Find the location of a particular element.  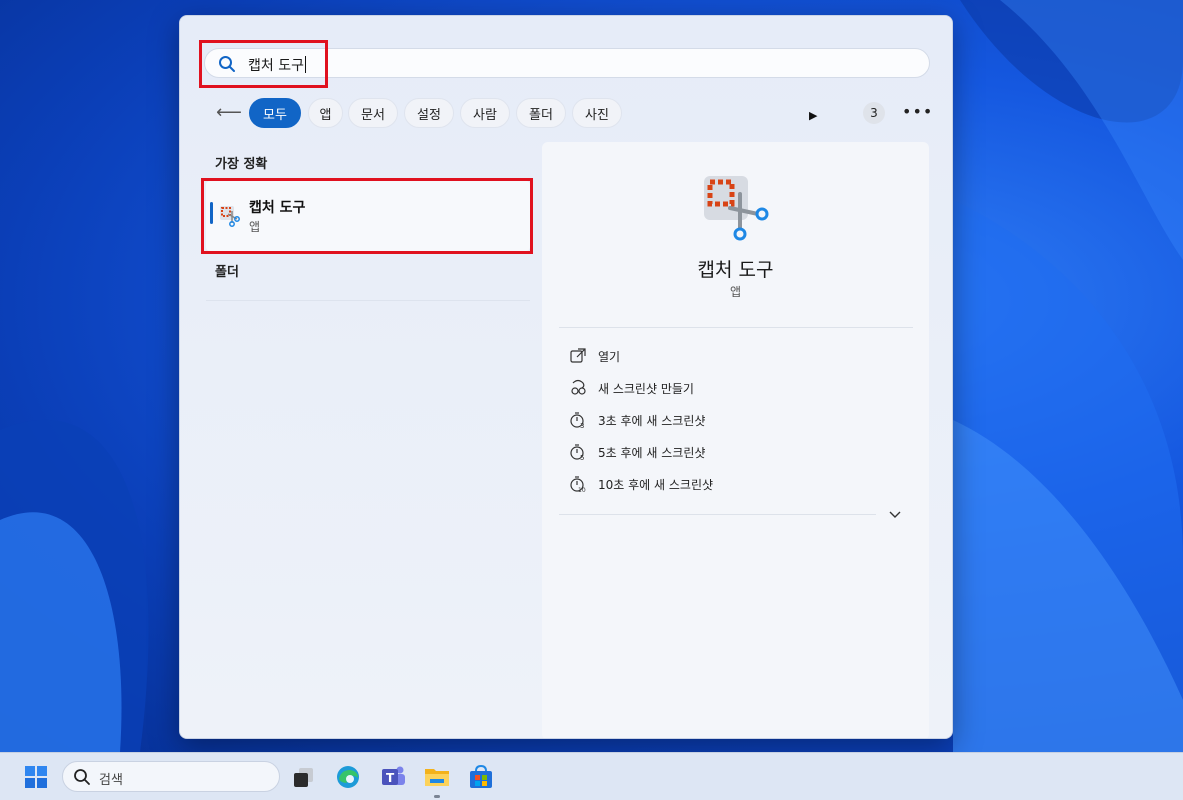

action-timer-10: 10 10초 후에 새 스크린샷 is located at coordinates (641, 484).